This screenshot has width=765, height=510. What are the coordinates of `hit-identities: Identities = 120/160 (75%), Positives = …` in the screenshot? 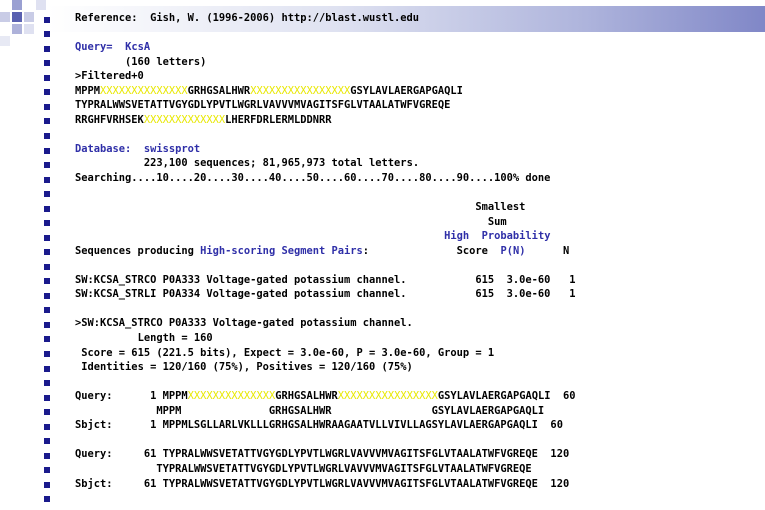 It's located at (247, 367).